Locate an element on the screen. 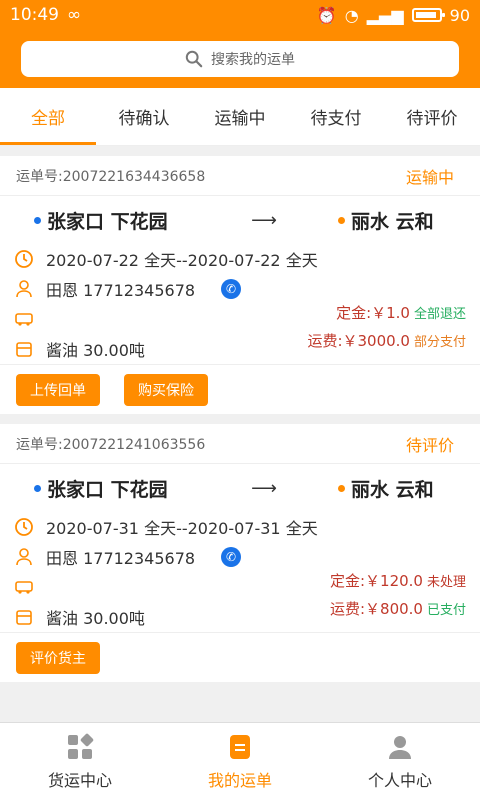 The height and width of the screenshot is (800, 480). date-range: 2020-07-31 全天--2020-07-31 全天 is located at coordinates (182, 528).